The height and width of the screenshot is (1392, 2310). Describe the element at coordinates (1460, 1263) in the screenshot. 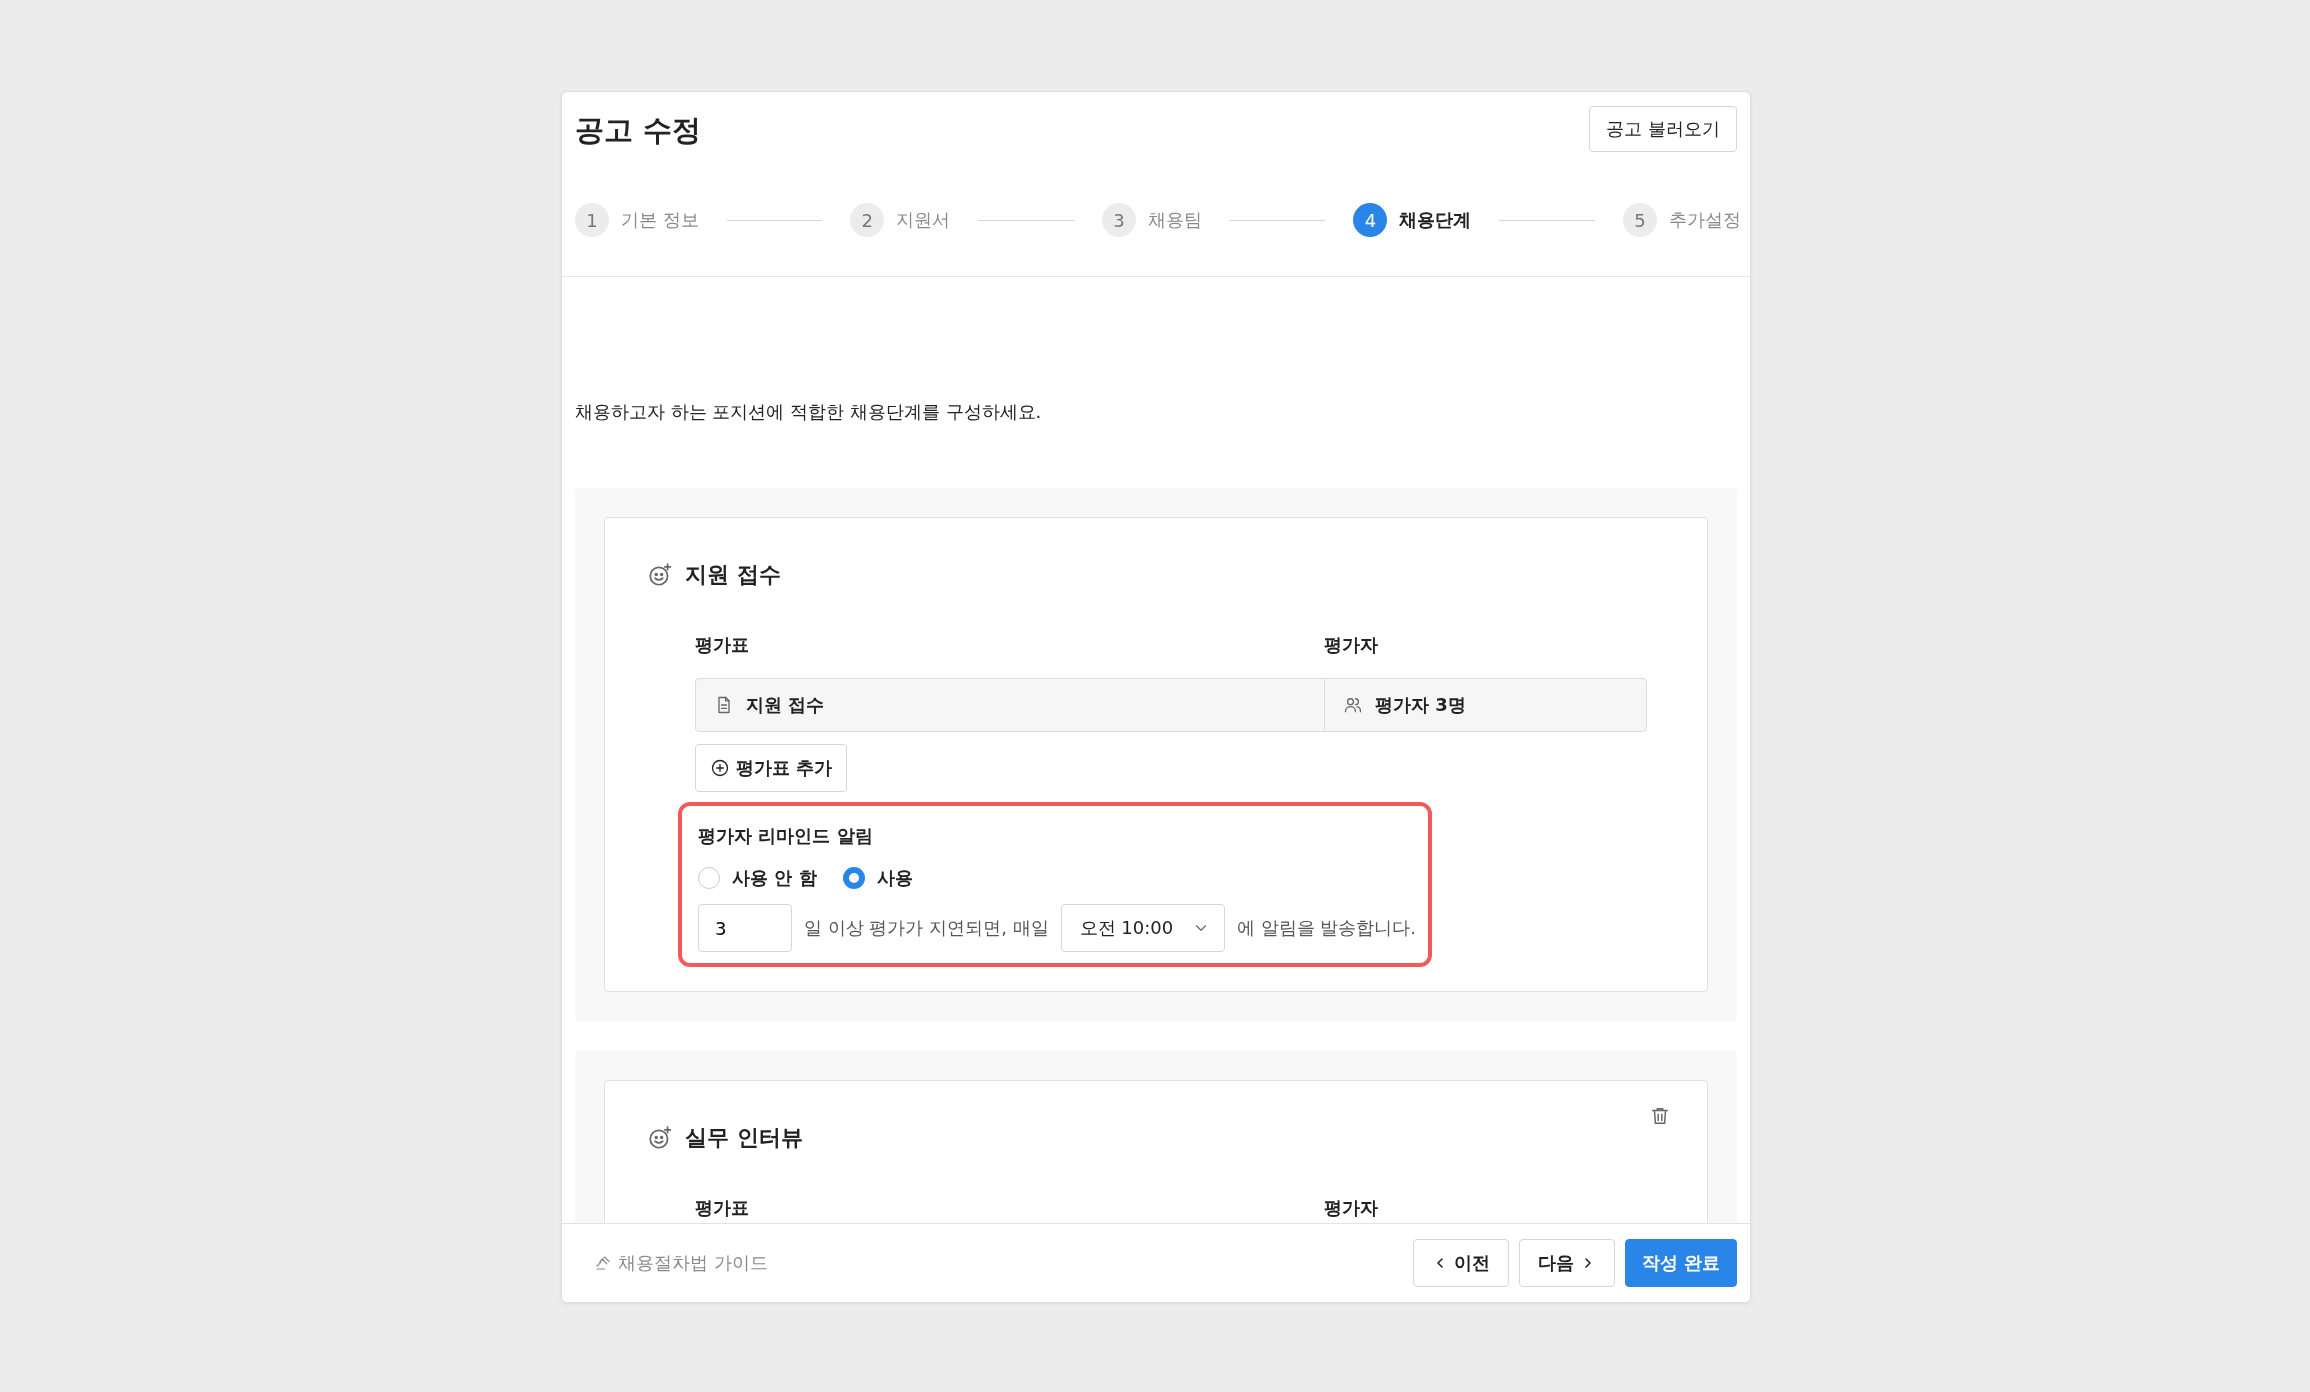

I see `previous-button: 이전` at that location.